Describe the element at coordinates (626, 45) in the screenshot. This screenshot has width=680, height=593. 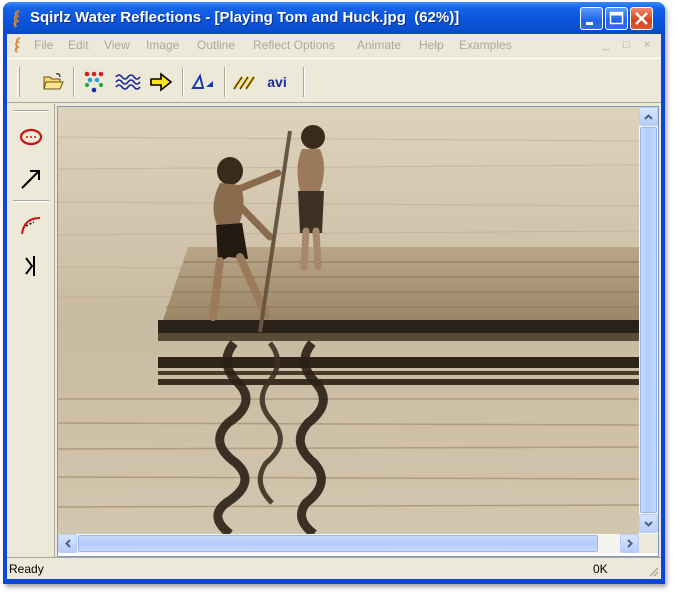
I see `mdi-restore-button: □` at that location.